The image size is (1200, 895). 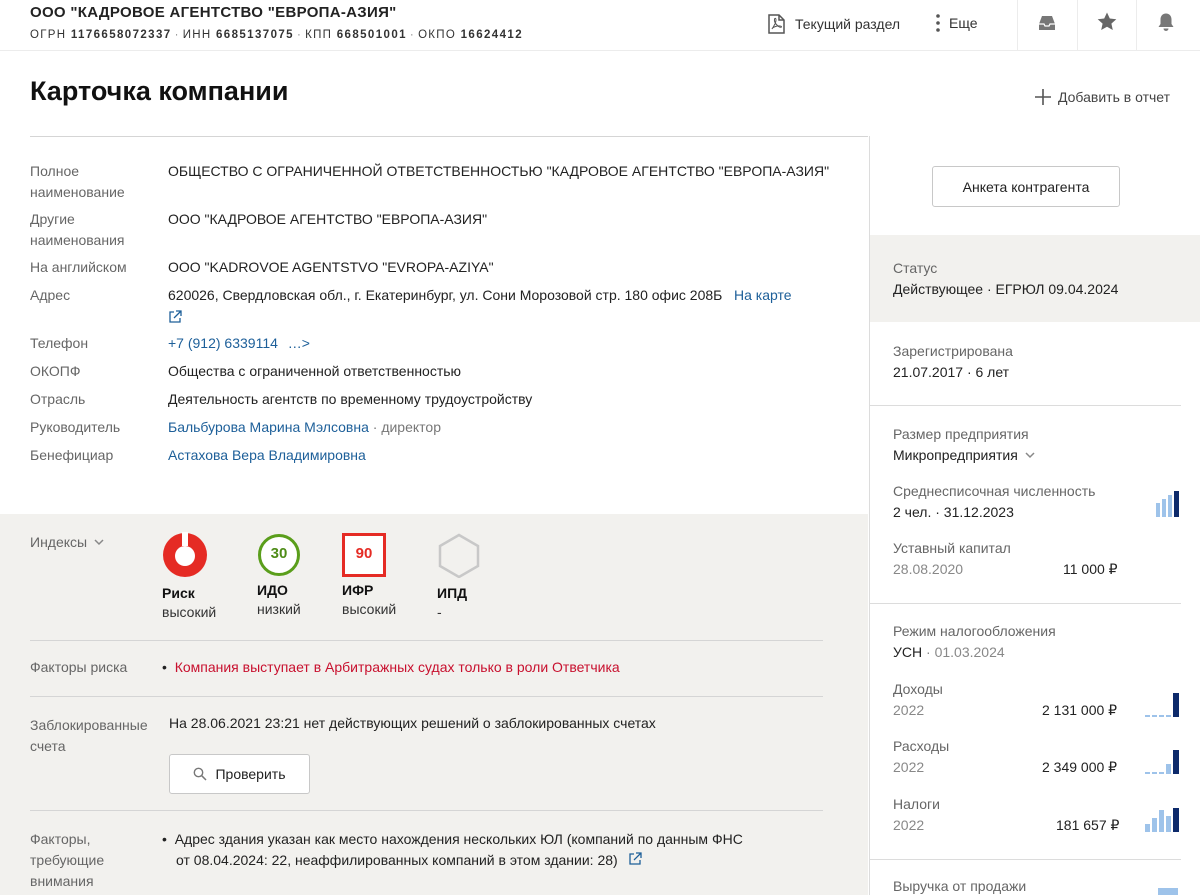 I want to click on risk-name: Риск, so click(x=178, y=593).